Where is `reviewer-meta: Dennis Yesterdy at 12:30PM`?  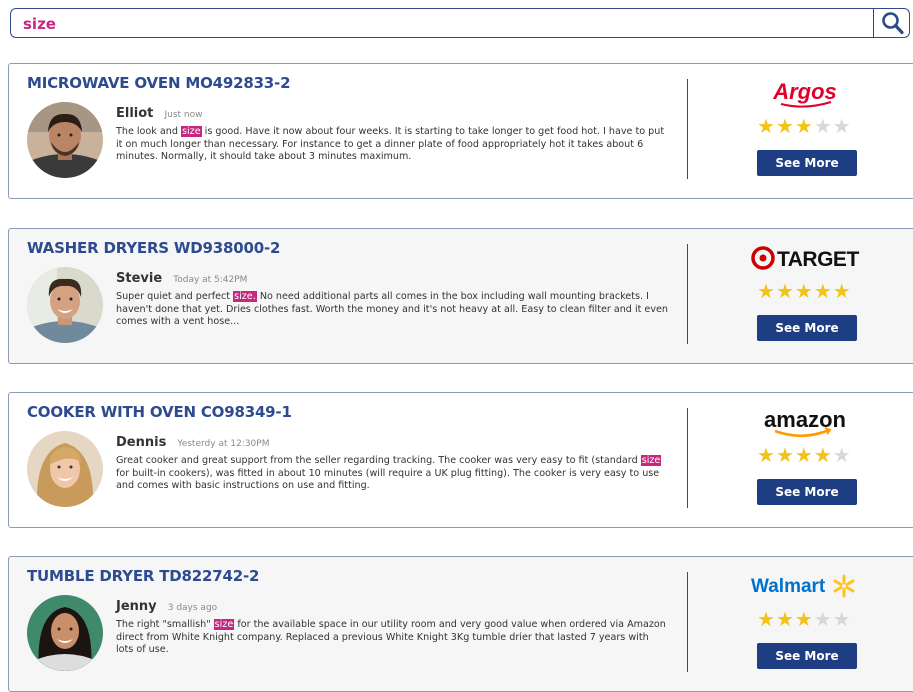 reviewer-meta: Dennis Yesterdy at 12:30PM is located at coordinates (192, 440).